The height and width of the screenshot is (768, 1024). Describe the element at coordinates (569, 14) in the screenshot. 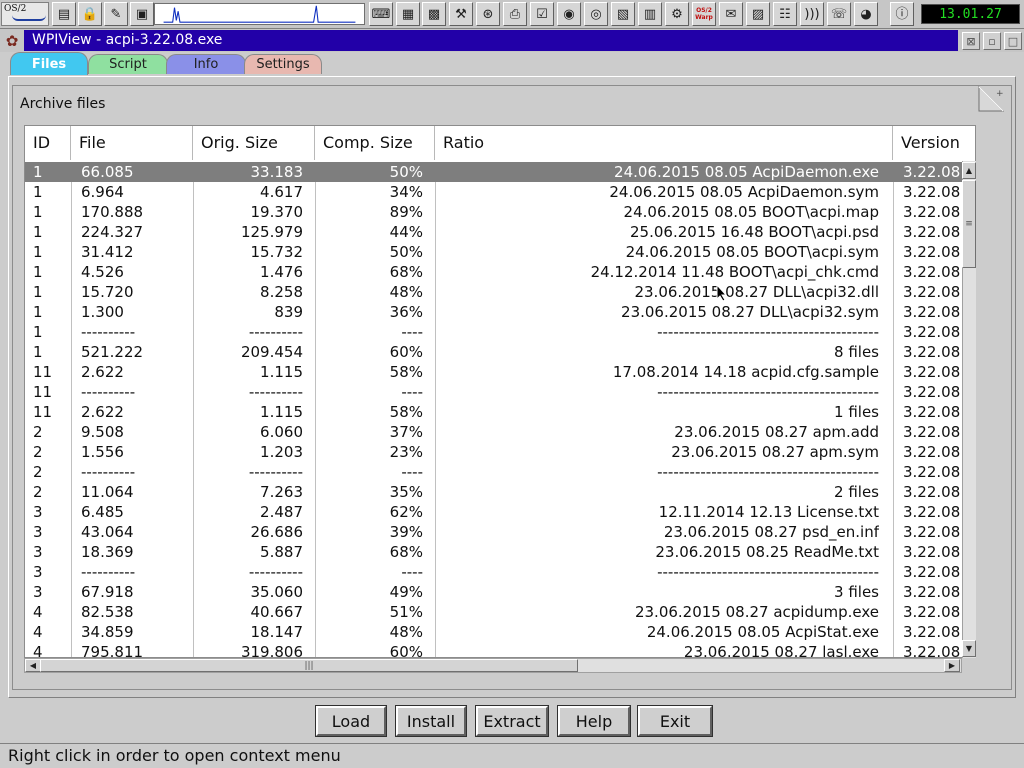

I see `firefox-icon: ◉` at that location.